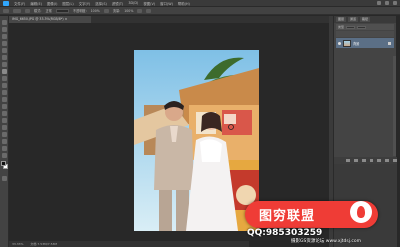 The image size is (400, 247). What do you see at coordinates (3, 163) in the screenshot?
I see `foreground-color-swatch` at bounding box center [3, 163].